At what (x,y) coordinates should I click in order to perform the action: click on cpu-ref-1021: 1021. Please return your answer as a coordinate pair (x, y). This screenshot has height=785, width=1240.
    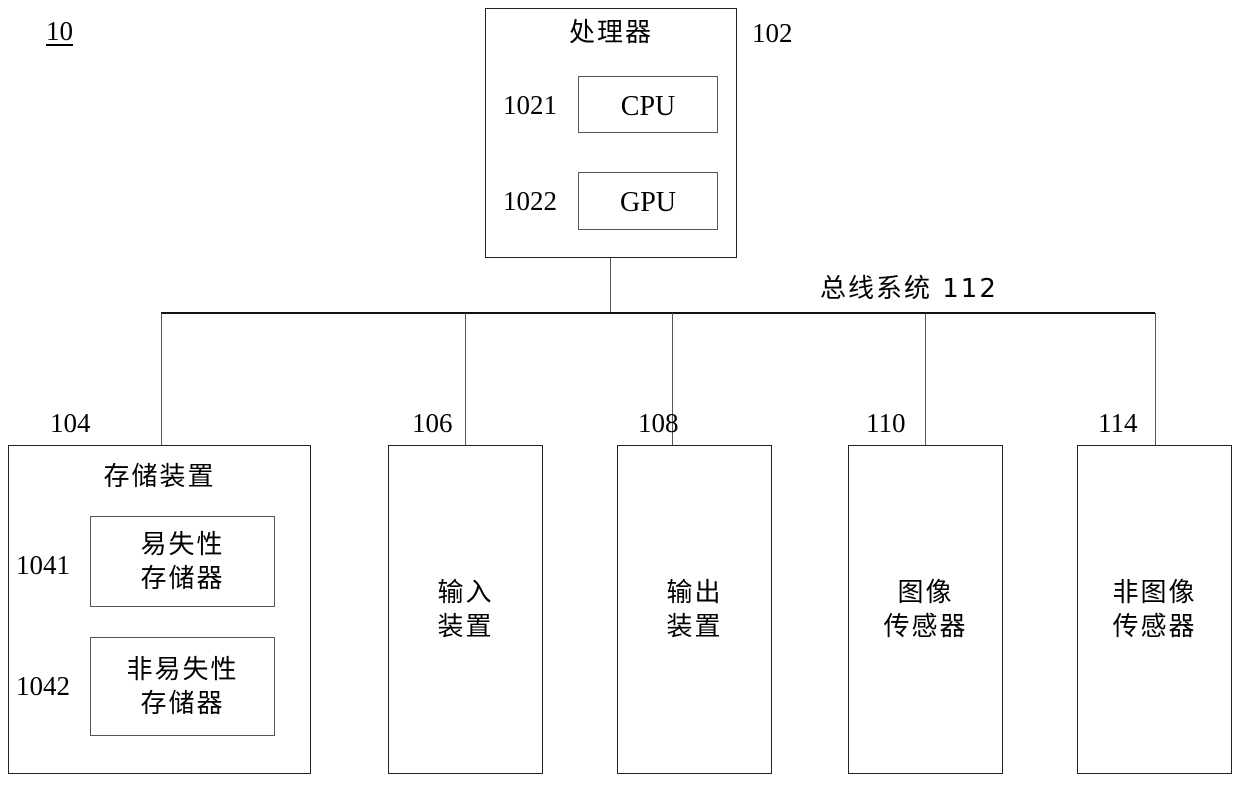
    Looking at the image, I should click on (530, 105).